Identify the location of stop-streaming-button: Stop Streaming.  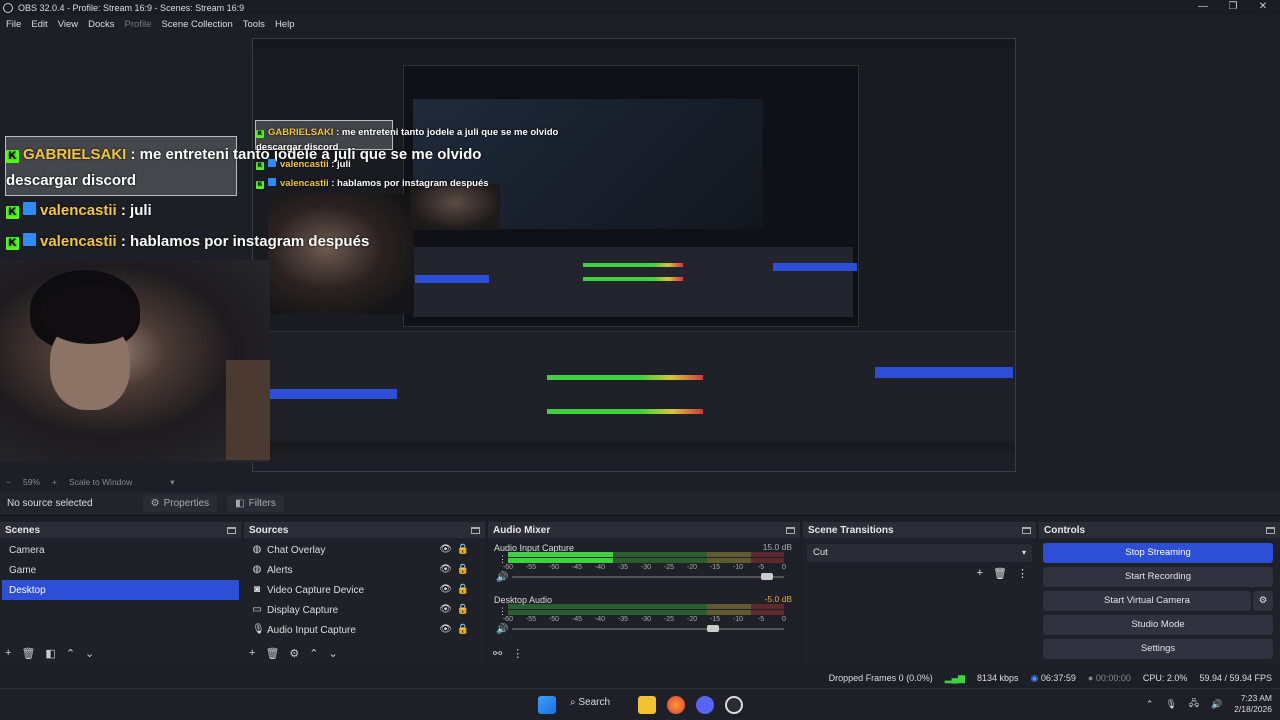
(1158, 553).